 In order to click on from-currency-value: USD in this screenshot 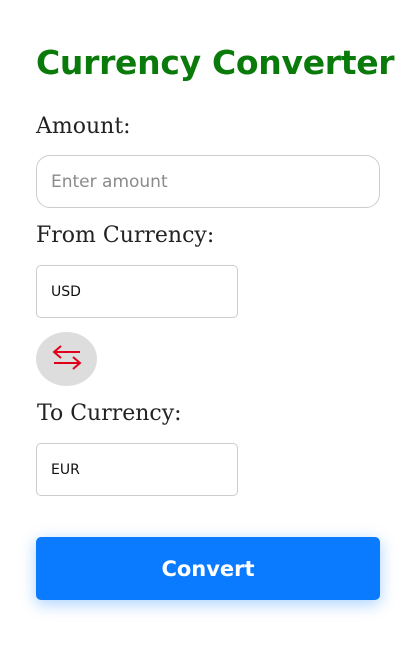, I will do `click(66, 291)`.